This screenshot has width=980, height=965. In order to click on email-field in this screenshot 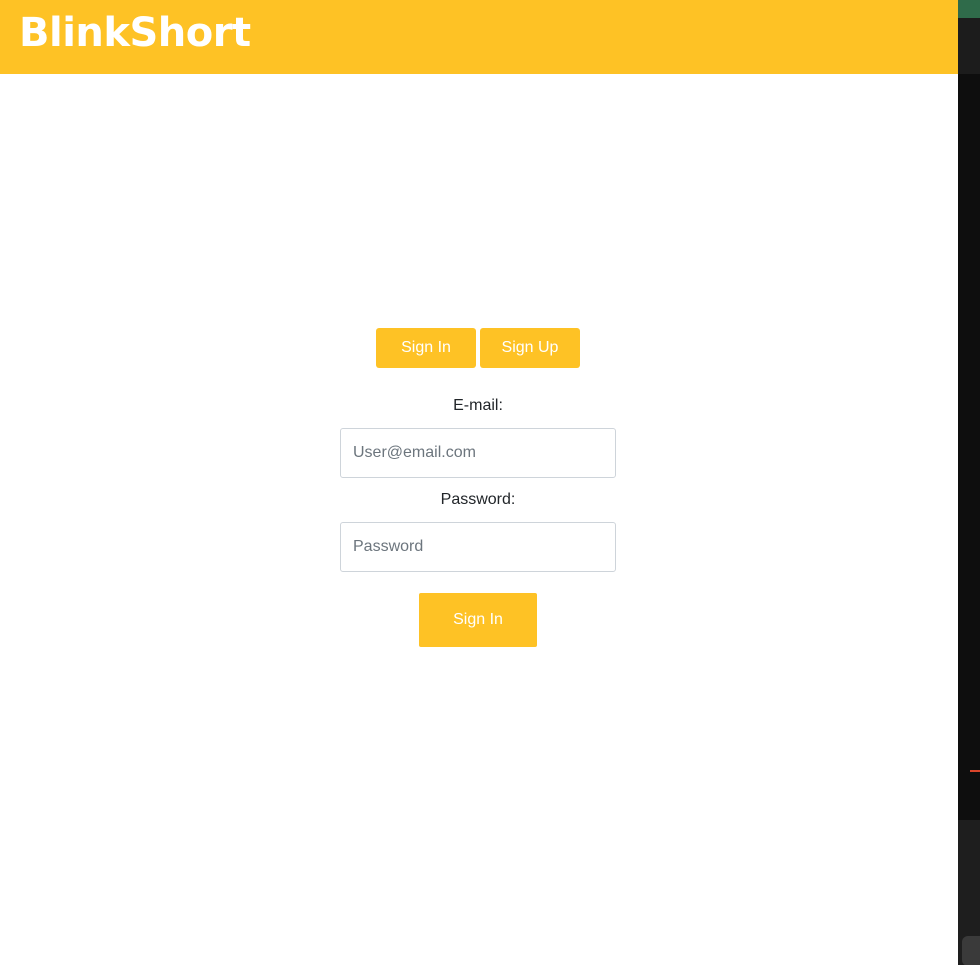, I will do `click(478, 453)`.